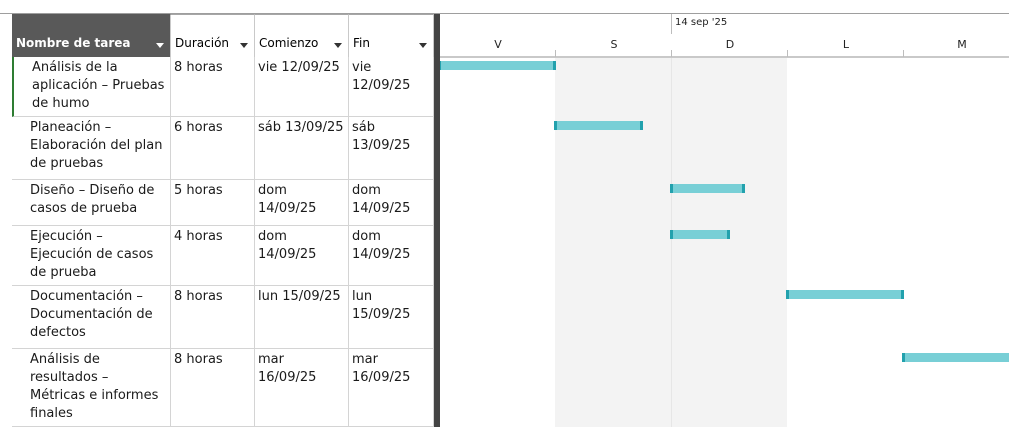  What do you see at coordinates (302, 388) in the screenshot?
I see `cell-start: mar 16/09/25` at bounding box center [302, 388].